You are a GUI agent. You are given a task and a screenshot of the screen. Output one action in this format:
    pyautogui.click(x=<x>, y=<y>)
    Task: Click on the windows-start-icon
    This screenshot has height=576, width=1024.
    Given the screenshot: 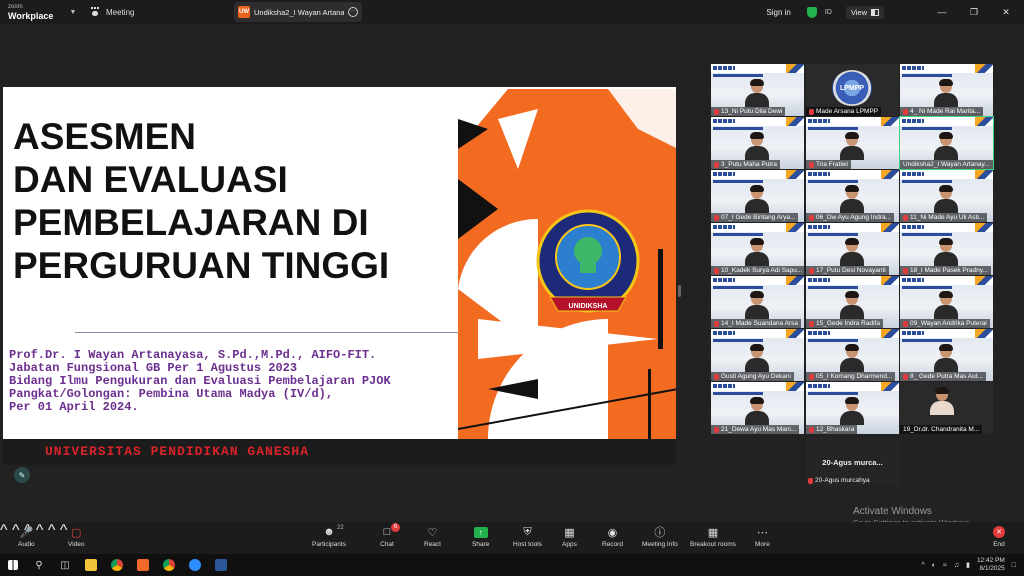 What is the action you would take?
    pyautogui.click(x=13, y=565)
    